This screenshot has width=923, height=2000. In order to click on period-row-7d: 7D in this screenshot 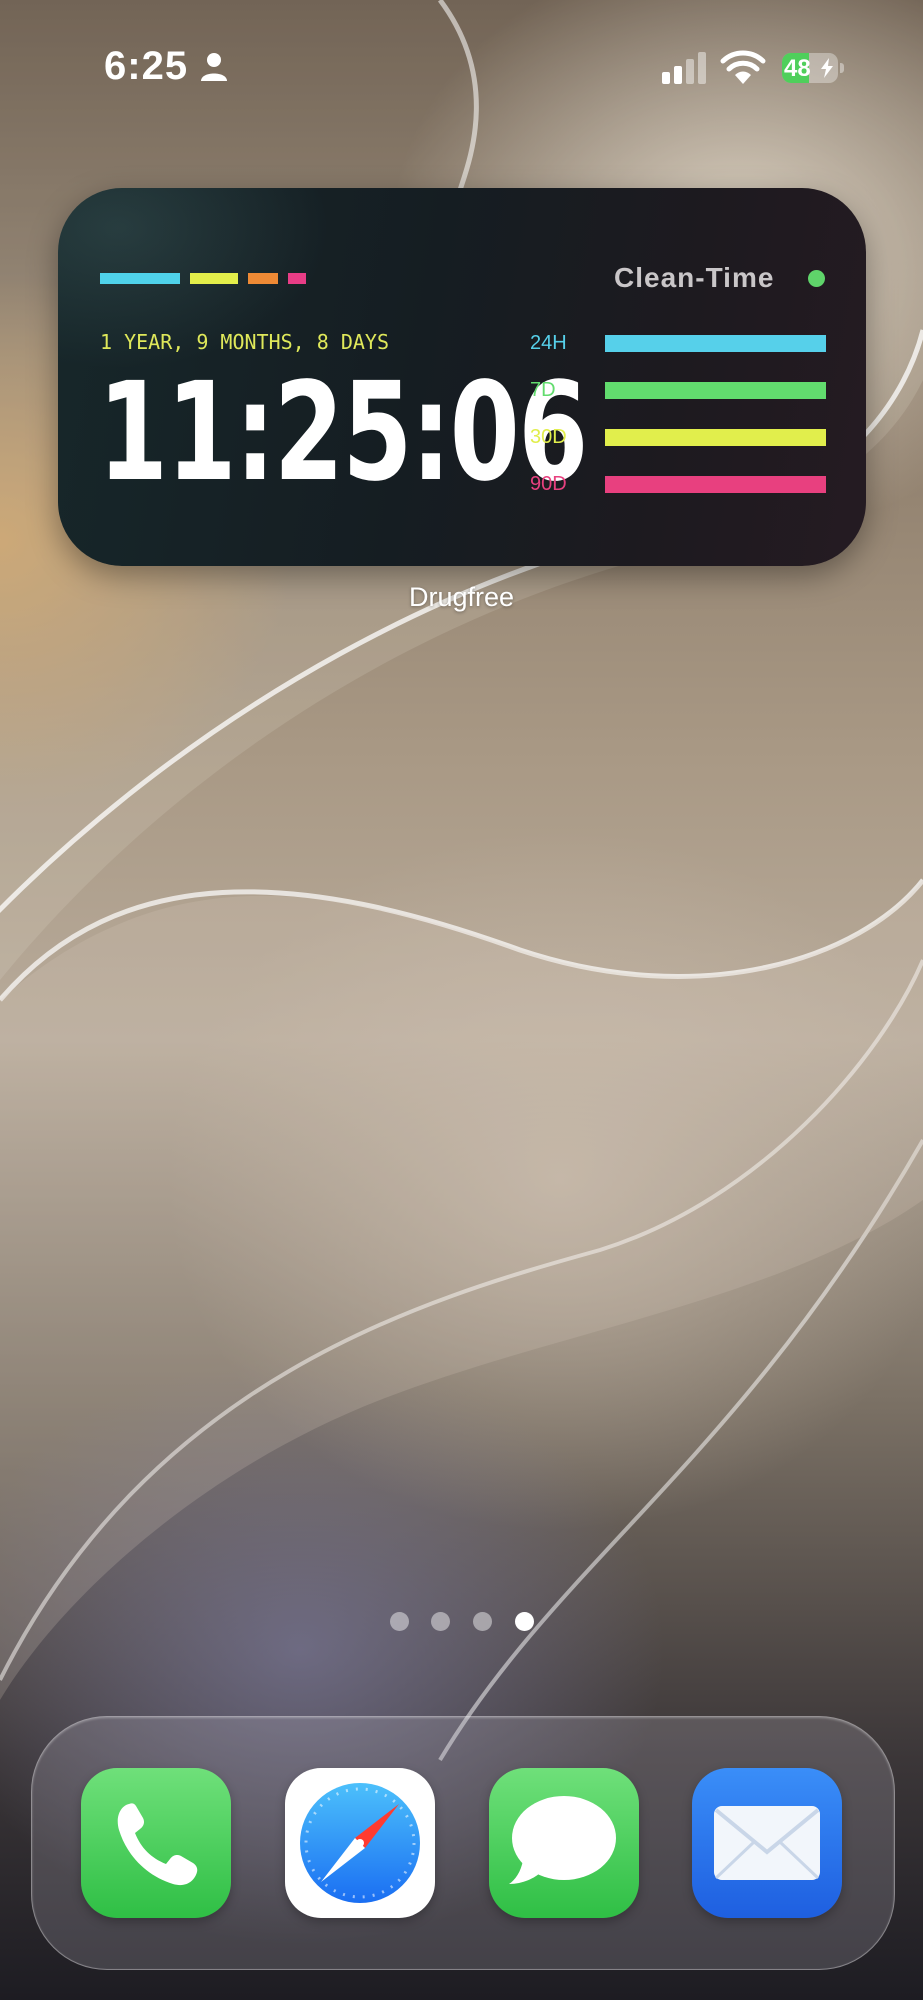, I will do `click(680, 392)`.